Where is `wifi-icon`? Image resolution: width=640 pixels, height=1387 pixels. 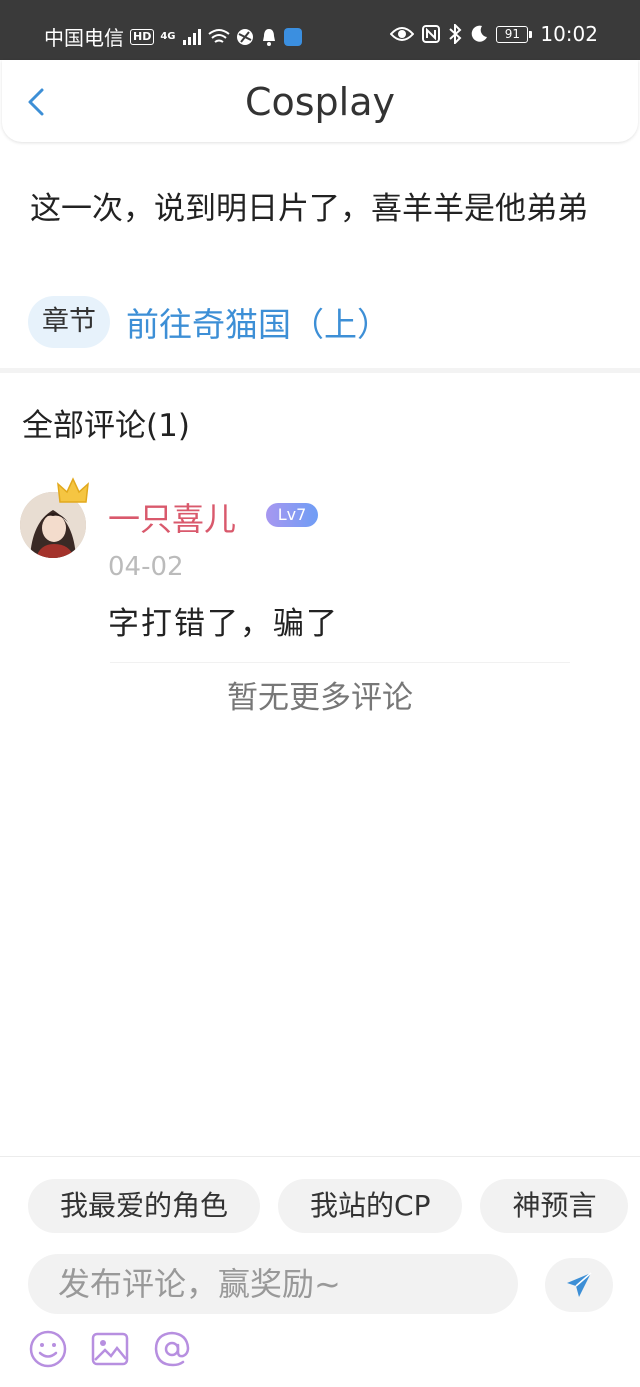
wifi-icon is located at coordinates (218, 35).